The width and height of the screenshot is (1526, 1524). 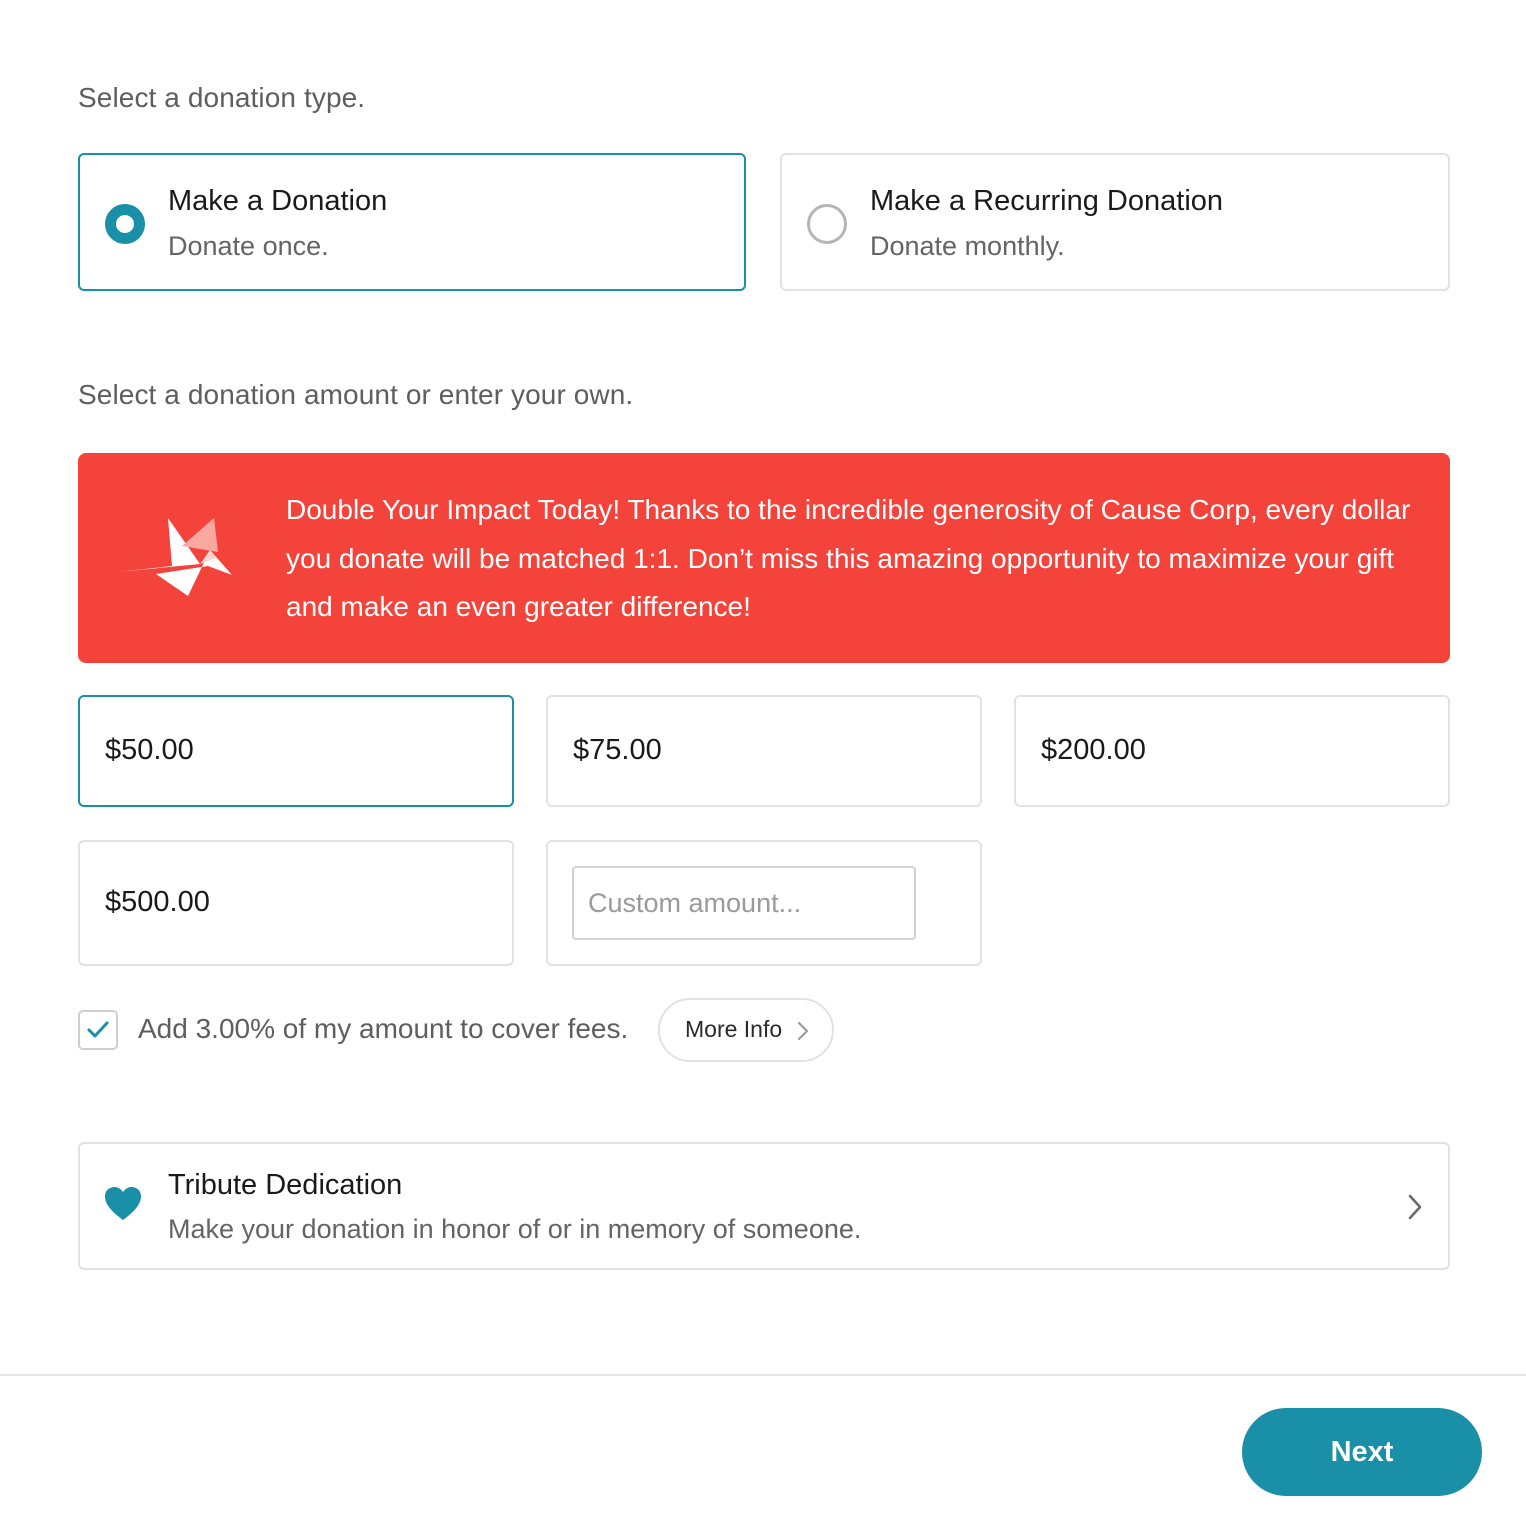 I want to click on amount-label: $500.00, so click(x=157, y=902).